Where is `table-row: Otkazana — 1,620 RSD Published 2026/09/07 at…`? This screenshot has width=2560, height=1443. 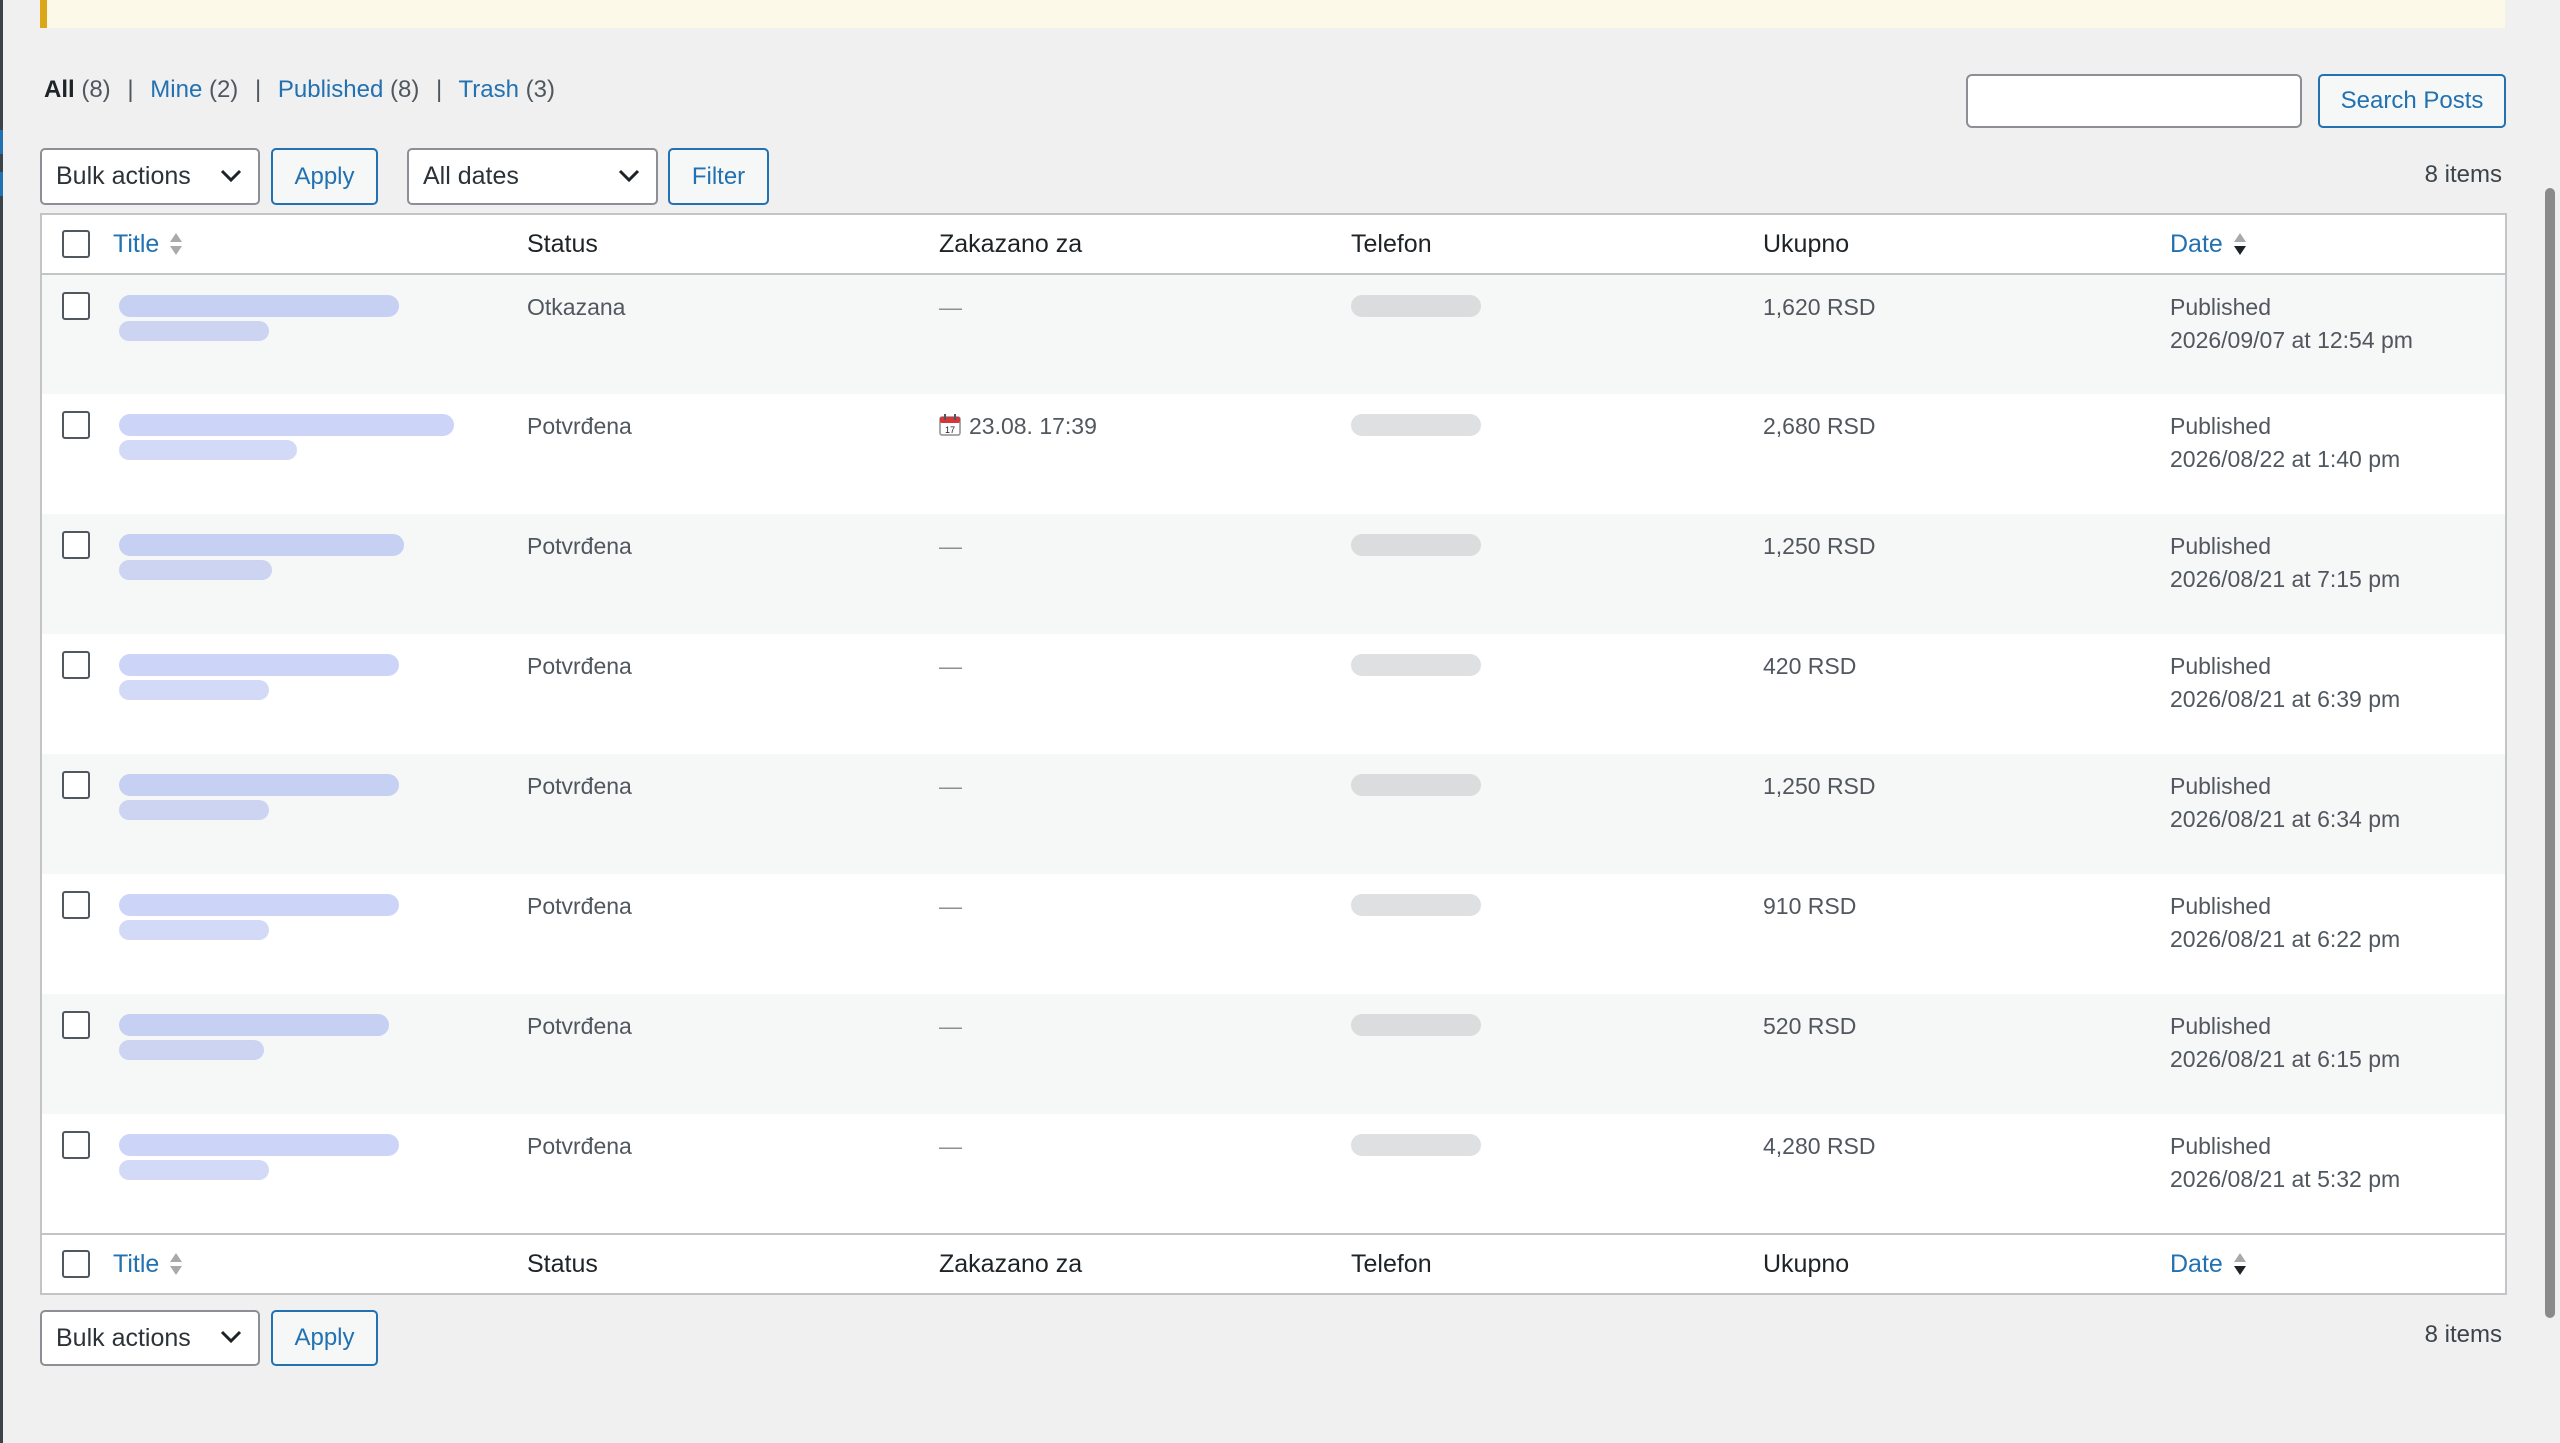
table-row: Otkazana — 1,620 RSD Published 2026/09/07 at… is located at coordinates (1273, 334).